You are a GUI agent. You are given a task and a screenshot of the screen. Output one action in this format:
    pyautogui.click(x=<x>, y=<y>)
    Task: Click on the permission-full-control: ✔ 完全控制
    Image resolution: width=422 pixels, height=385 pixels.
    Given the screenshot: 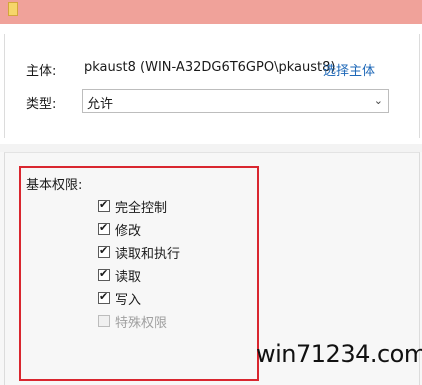 What is the action you would take?
    pyautogui.click(x=133, y=206)
    